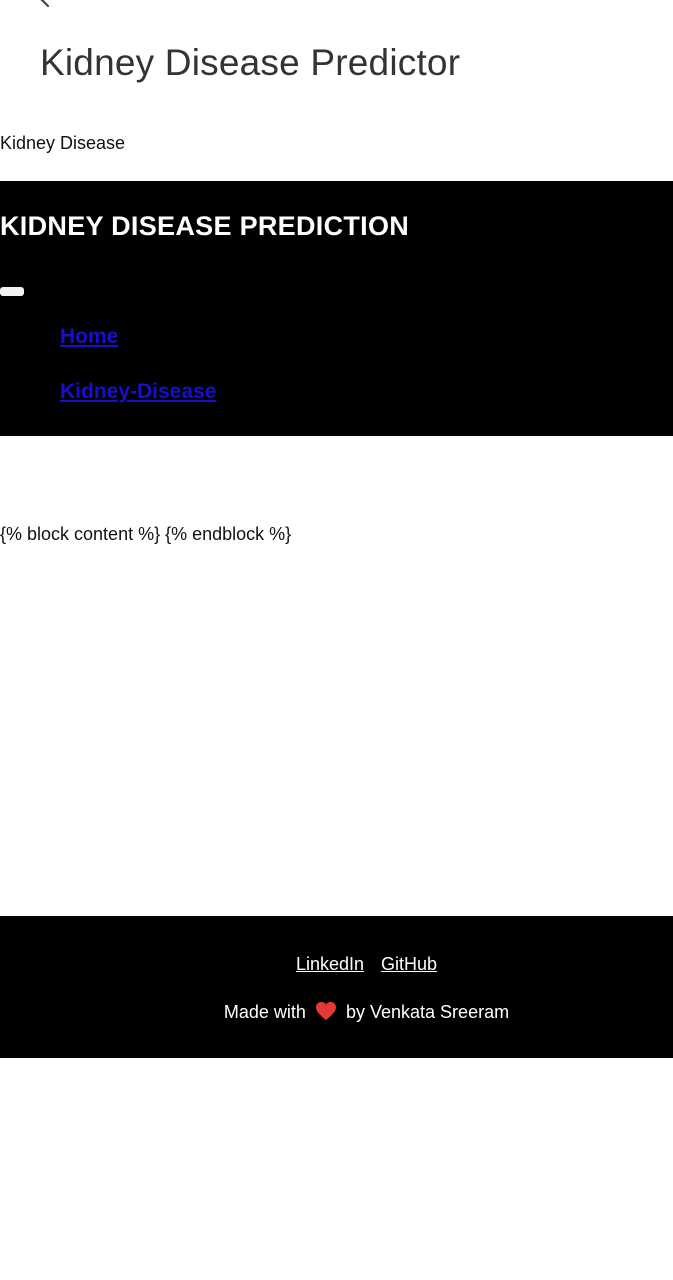  Describe the element at coordinates (250, 62) in the screenshot. I see `app-title: Kidney Disease Predictor` at that location.